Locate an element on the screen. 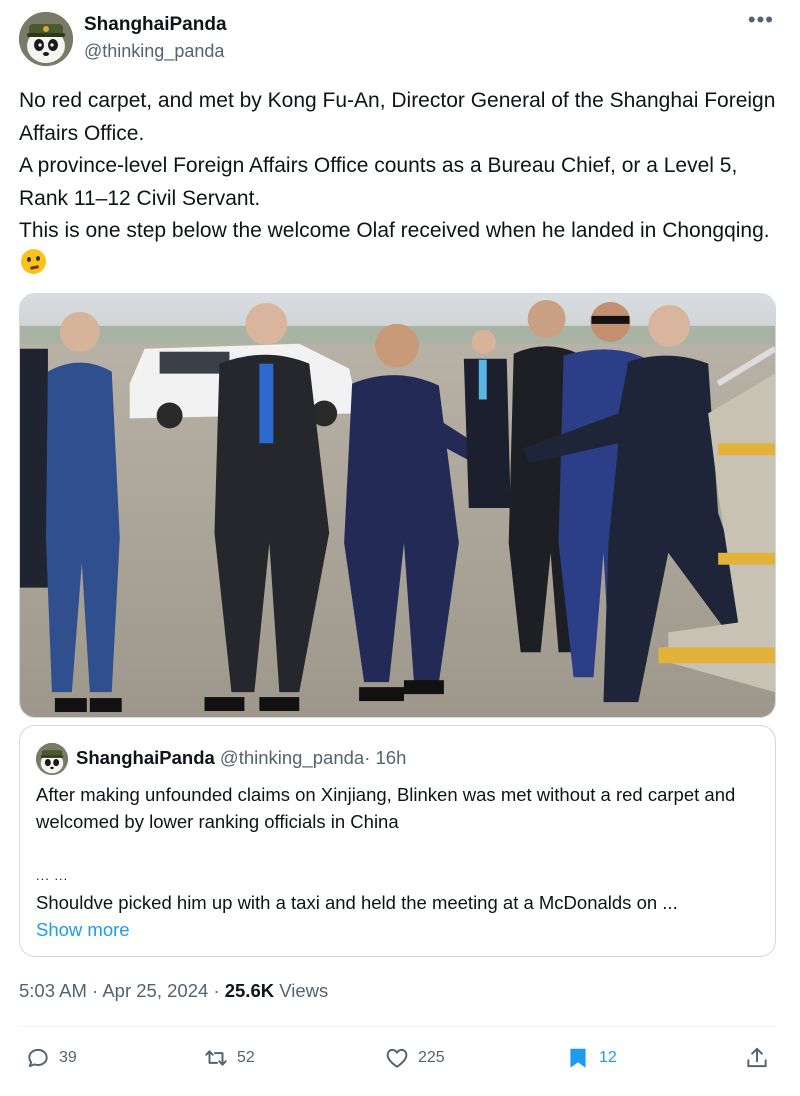 This screenshot has width=800, height=1096. tweet-date: Apr 25, 2024 is located at coordinates (155, 990).